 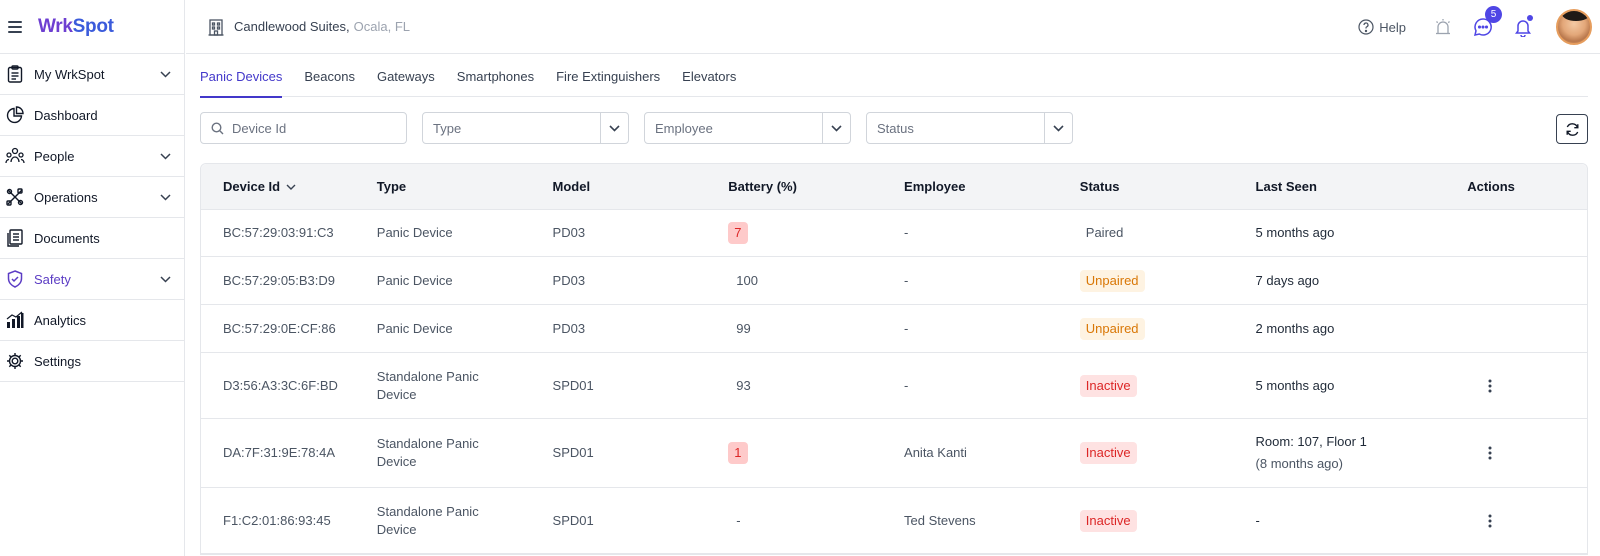 I want to click on tab-elevators: Elevators, so click(x=709, y=77).